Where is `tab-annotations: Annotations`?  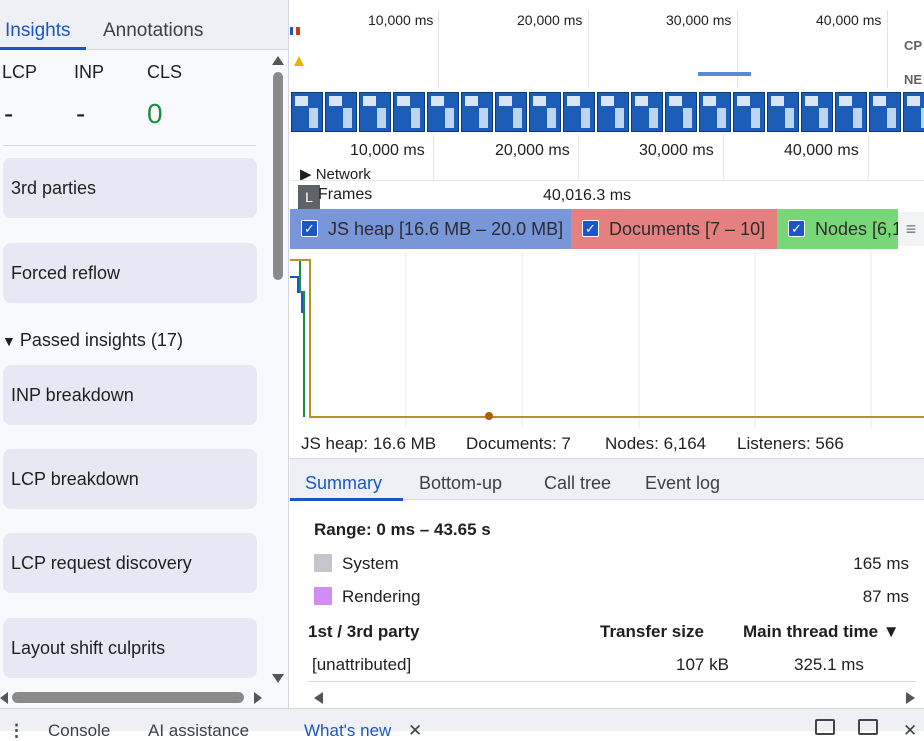
tab-annotations: Annotations is located at coordinates (153, 31).